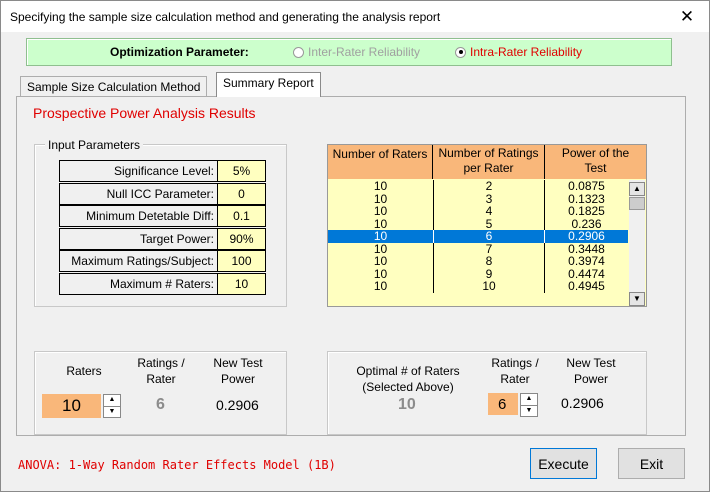 The height and width of the screenshot is (492, 710). I want to click on table-row: 10 4 0.1825, so click(478, 211).